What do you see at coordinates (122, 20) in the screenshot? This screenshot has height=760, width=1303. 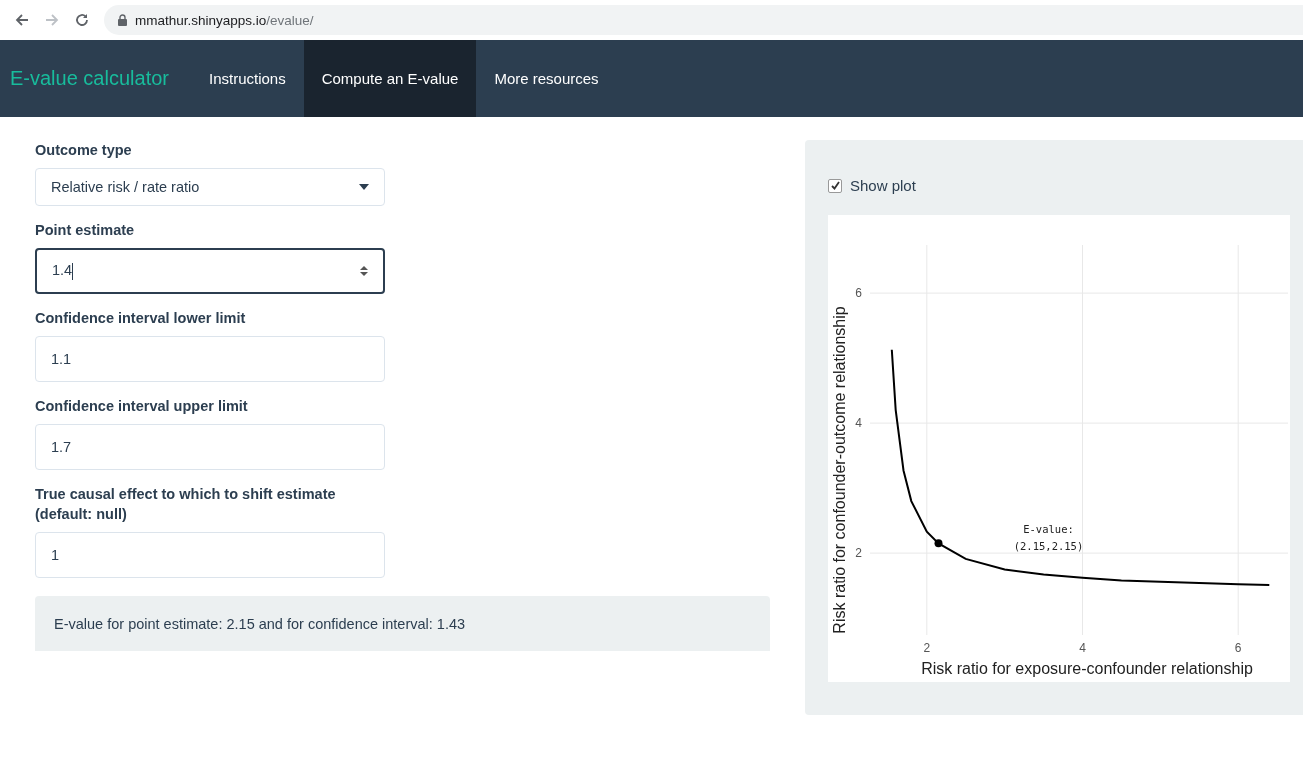 I see `lock-icon` at bounding box center [122, 20].